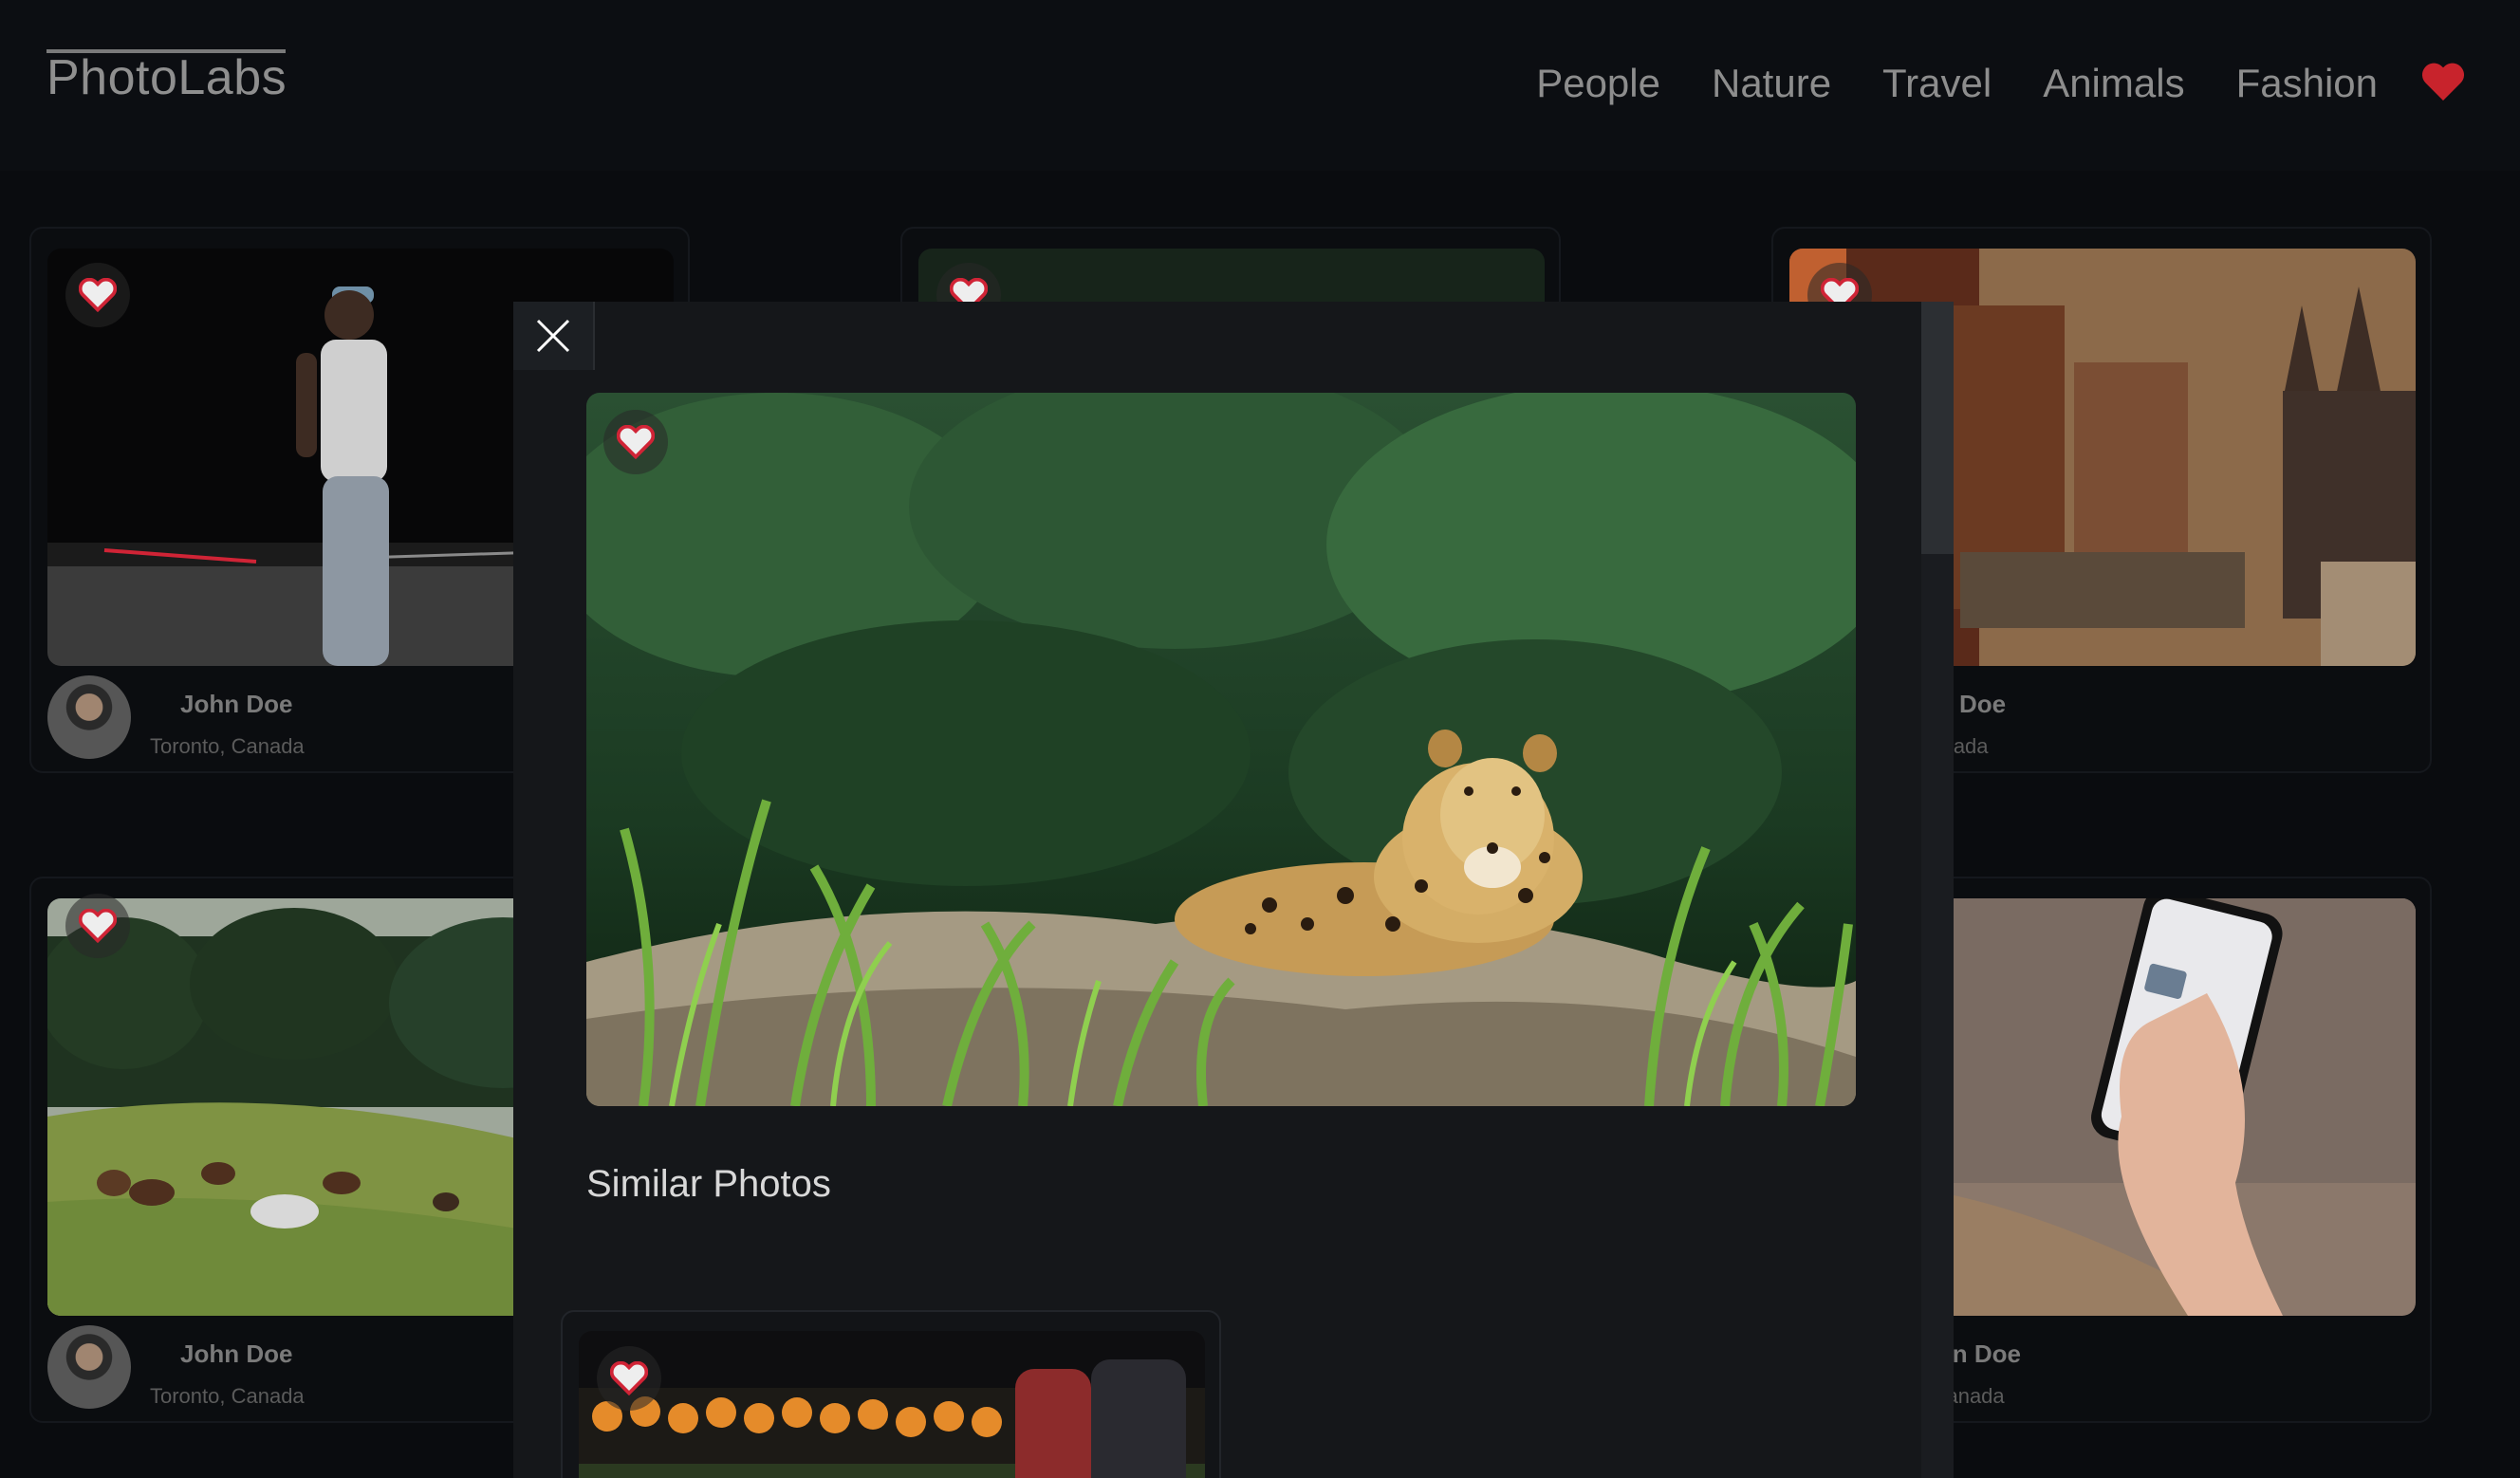 This screenshot has width=2520, height=1478. Describe the element at coordinates (2307, 84) in the screenshot. I see `topic-fashion: Fashion` at that location.